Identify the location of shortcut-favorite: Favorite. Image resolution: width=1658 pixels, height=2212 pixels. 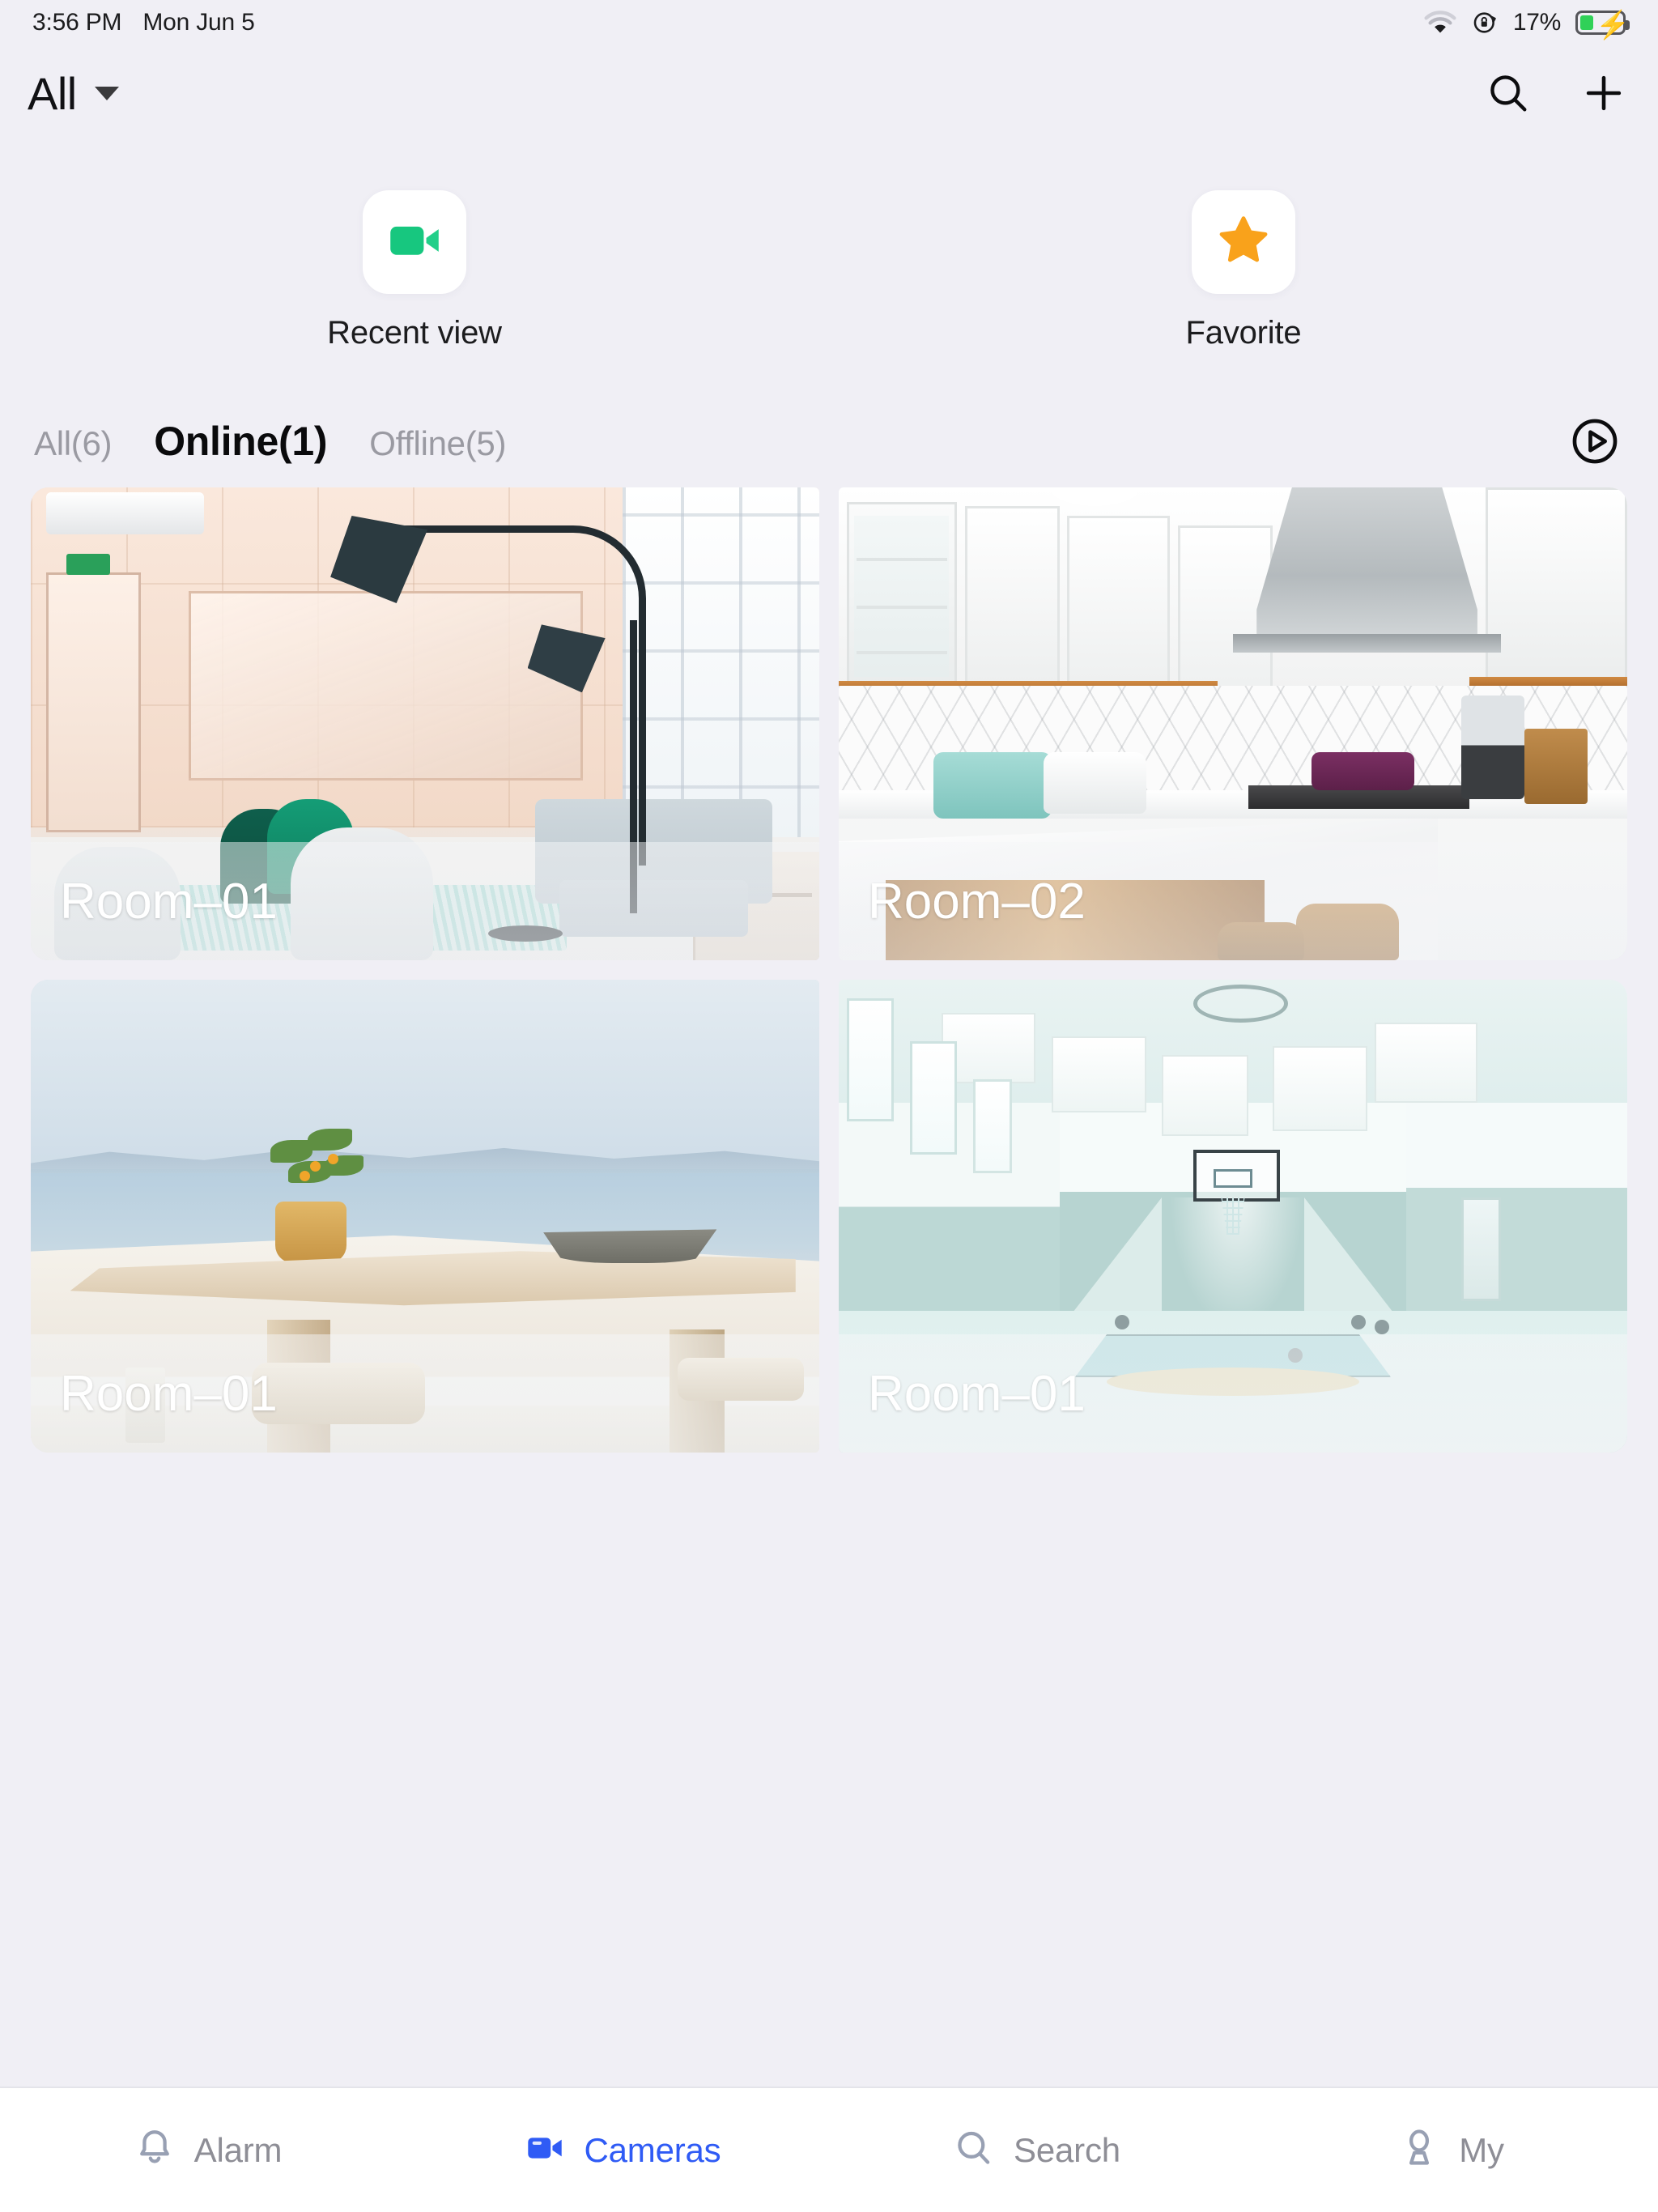
(1243, 286).